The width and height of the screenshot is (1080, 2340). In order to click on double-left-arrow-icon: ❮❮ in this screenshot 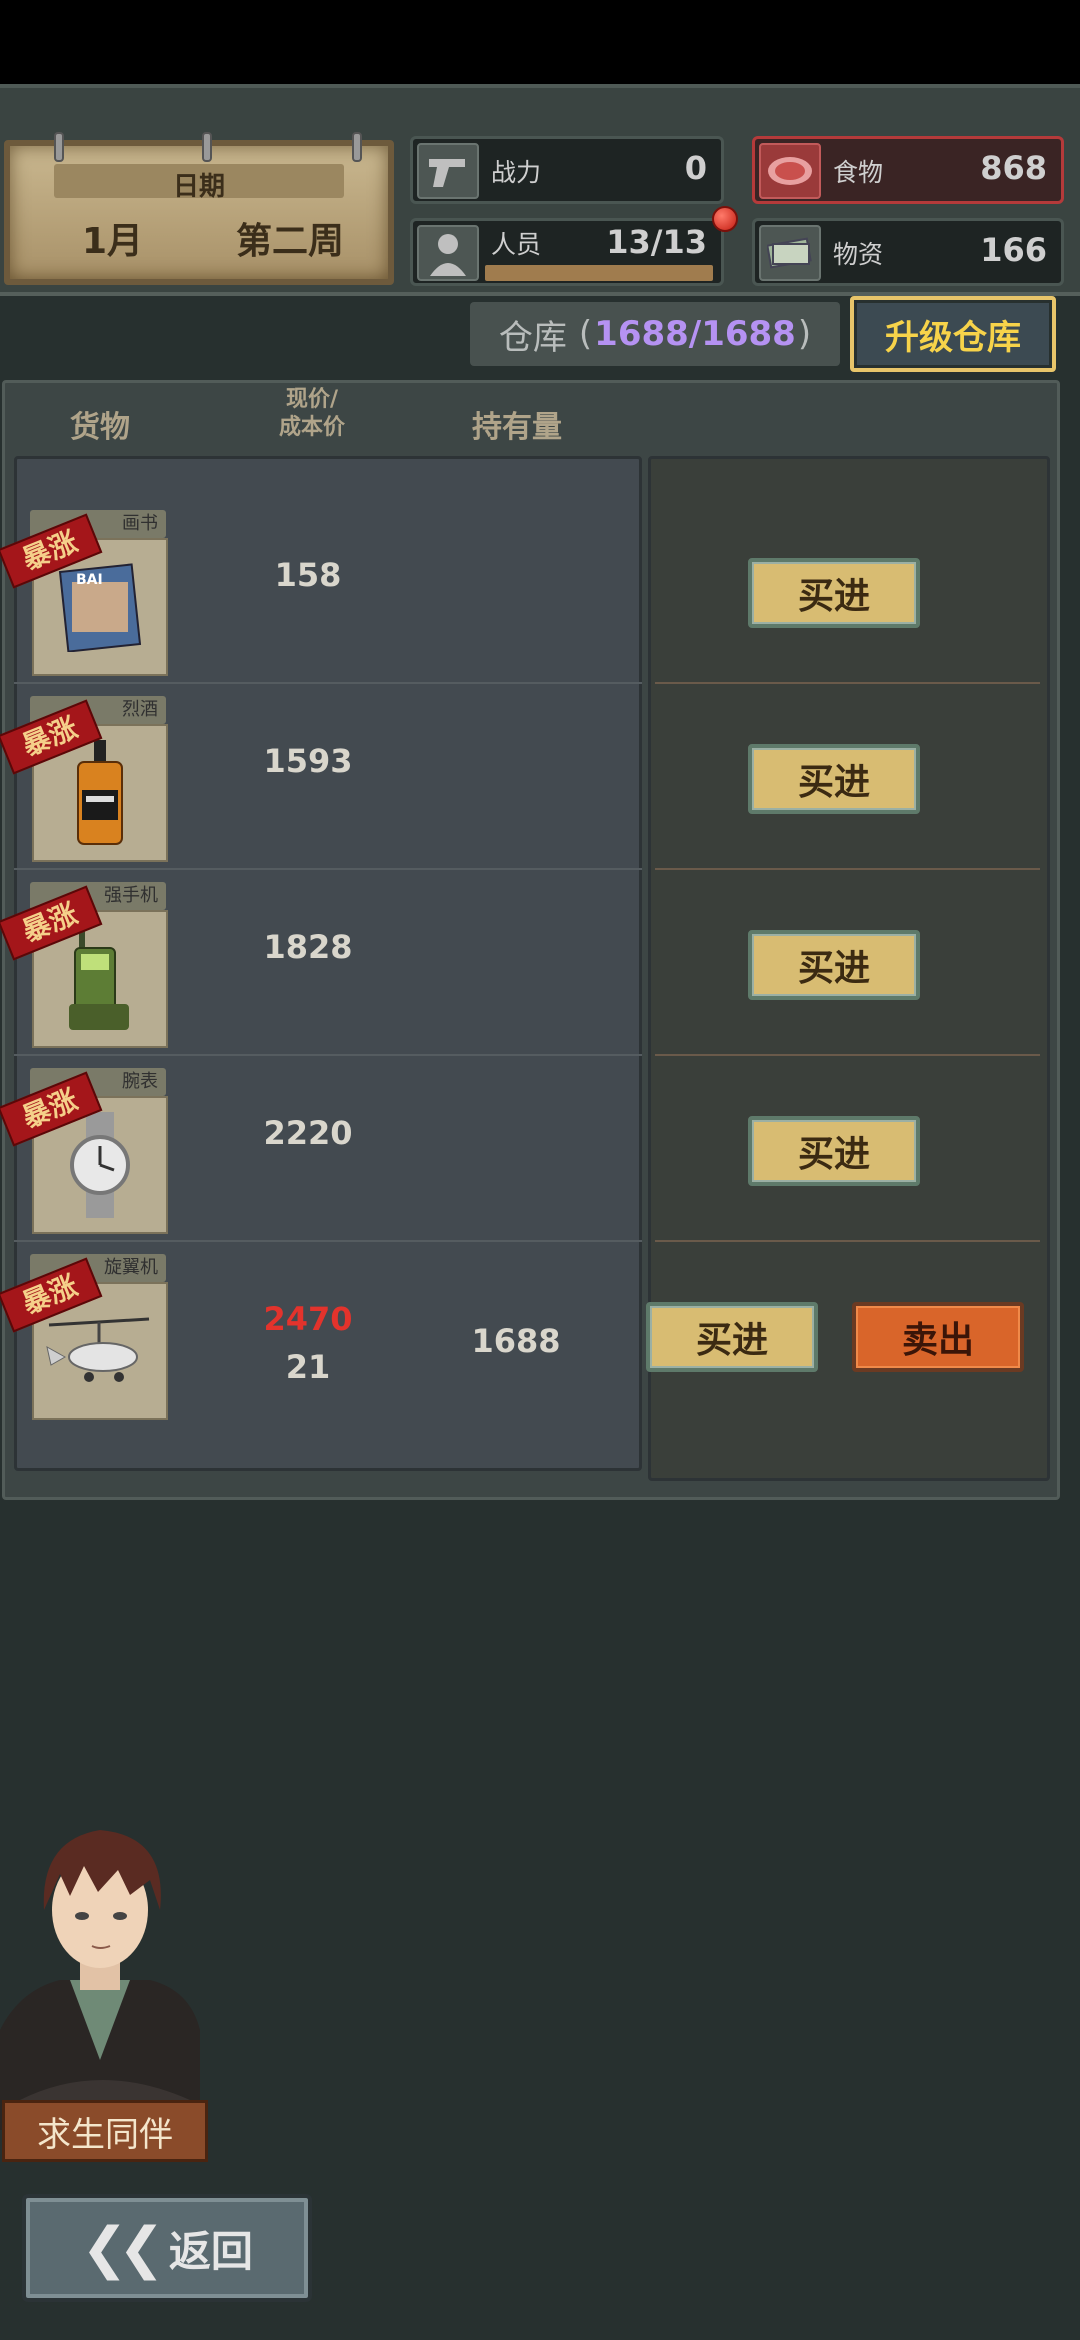, I will do `click(123, 2248)`.